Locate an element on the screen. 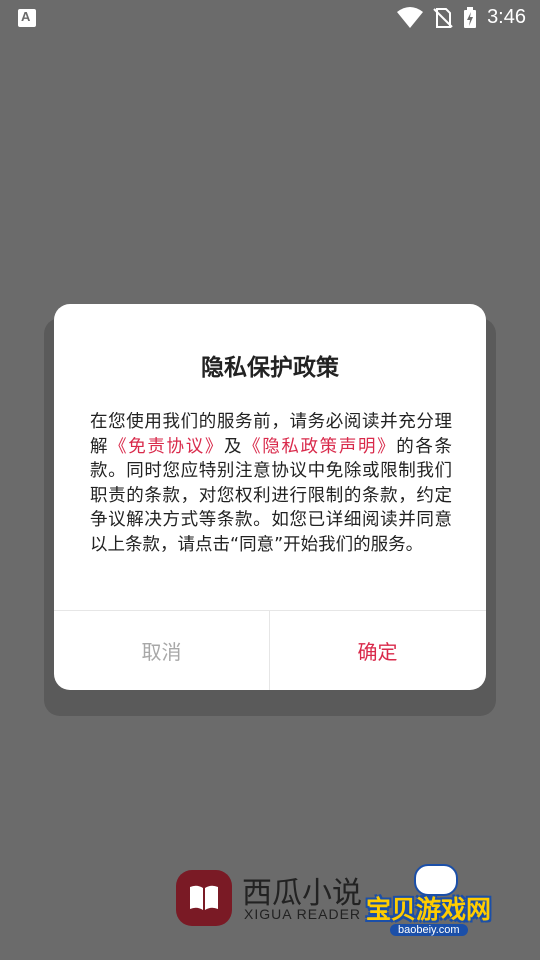 The height and width of the screenshot is (960, 540). watermark: 宝贝游戏网 baobeiy.com is located at coordinates (435, 904).